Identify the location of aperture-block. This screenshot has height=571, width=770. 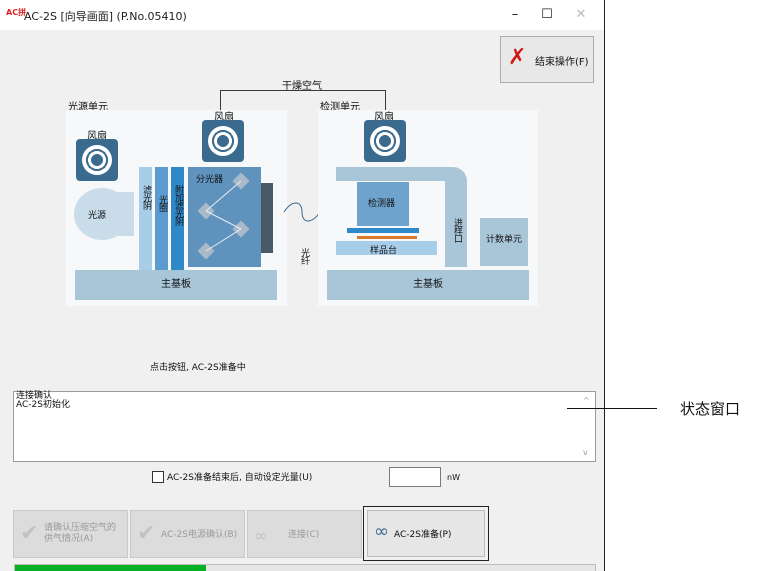
(161, 221).